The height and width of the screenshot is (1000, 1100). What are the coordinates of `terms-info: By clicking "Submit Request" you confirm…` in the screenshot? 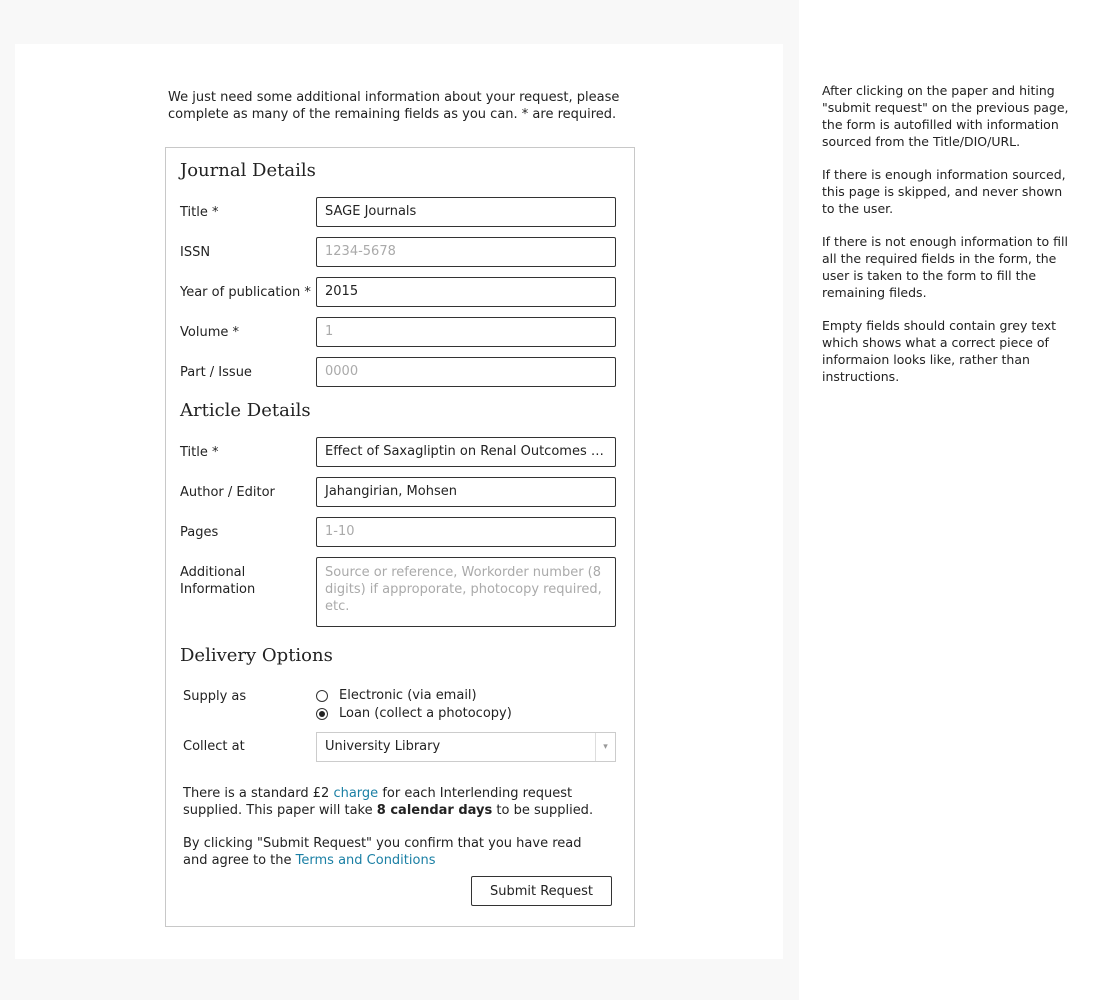 It's located at (393, 852).